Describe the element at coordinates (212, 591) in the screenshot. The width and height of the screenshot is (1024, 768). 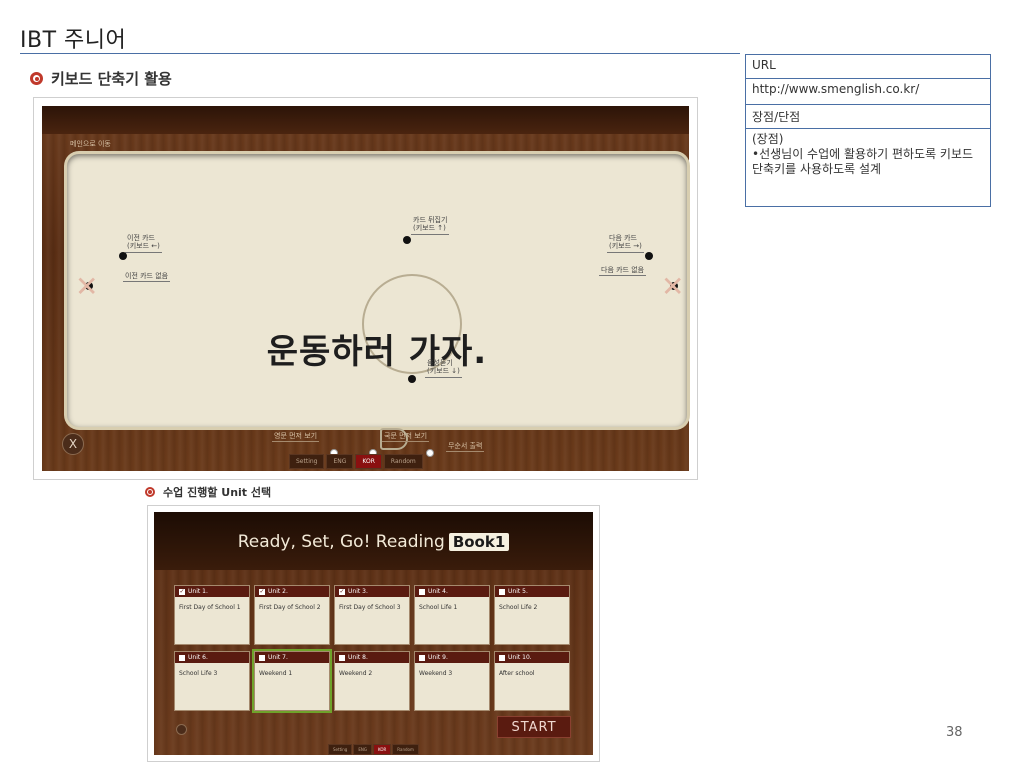
I see `unit-header: ✓ Unit 1.` at that location.